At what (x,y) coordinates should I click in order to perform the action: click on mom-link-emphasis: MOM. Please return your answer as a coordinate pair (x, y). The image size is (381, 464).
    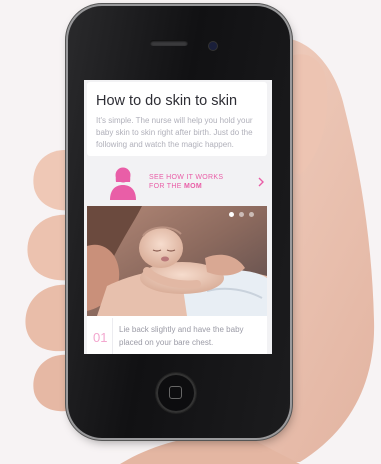
    Looking at the image, I should click on (192, 186).